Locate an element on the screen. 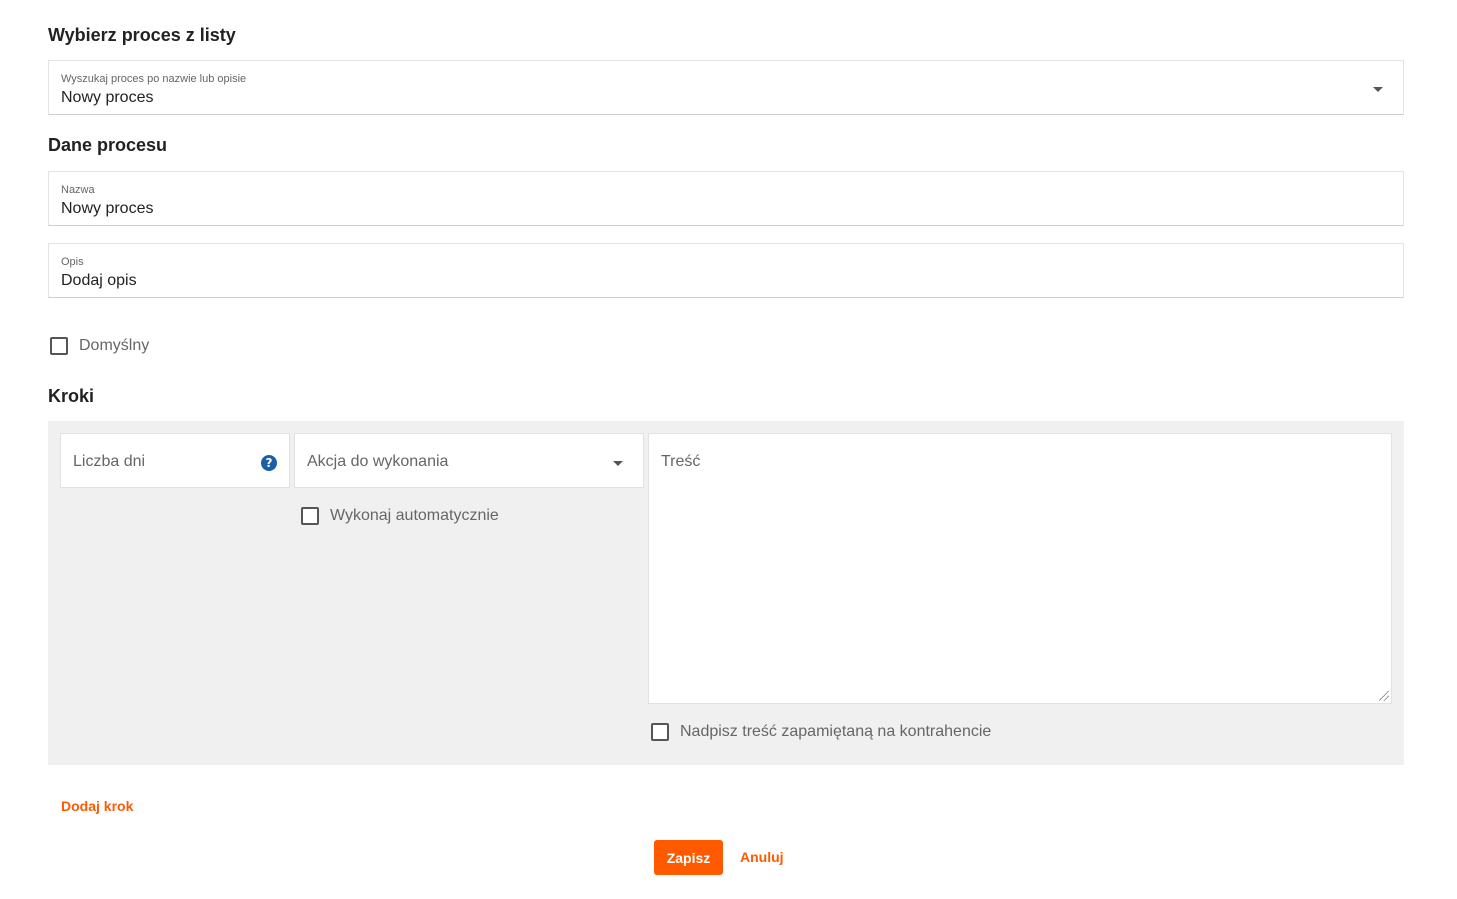  process-search-value: Nowy proces is located at coordinates (107, 97).